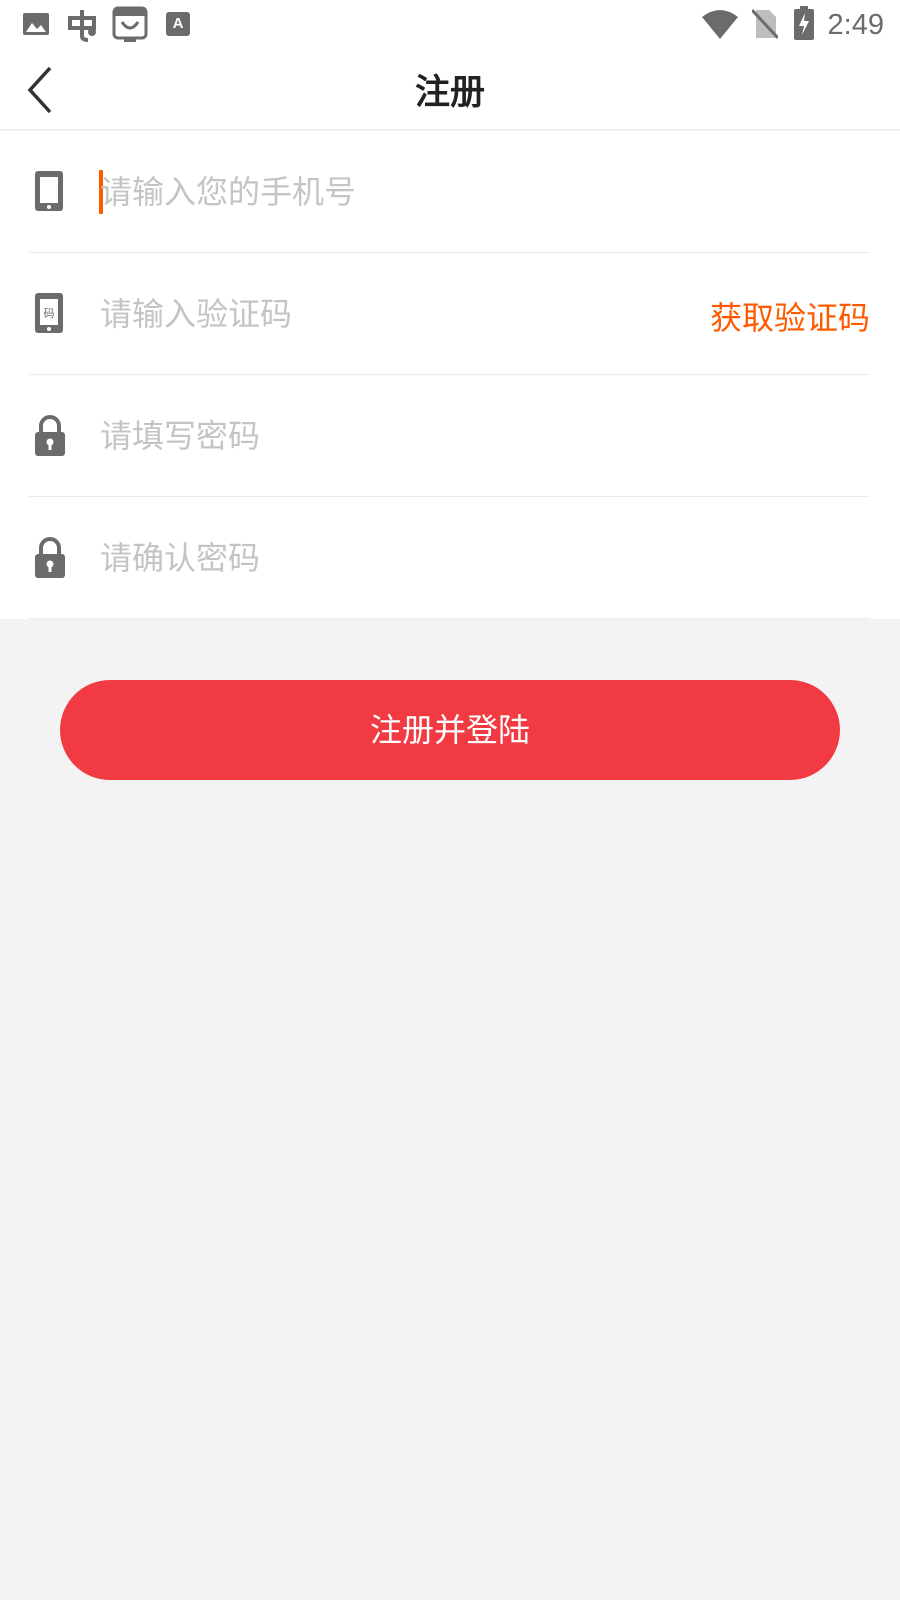  I want to click on phone-icon, so click(49, 191).